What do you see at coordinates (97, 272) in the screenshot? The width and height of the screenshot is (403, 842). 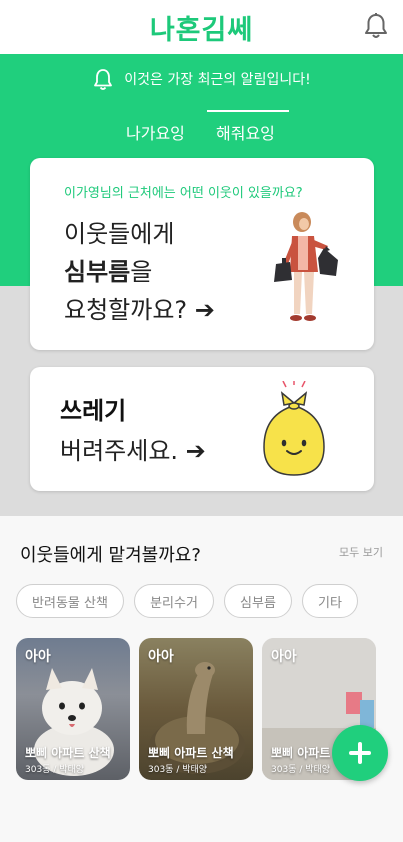 I see `errand-keyword: 심부름` at bounding box center [97, 272].